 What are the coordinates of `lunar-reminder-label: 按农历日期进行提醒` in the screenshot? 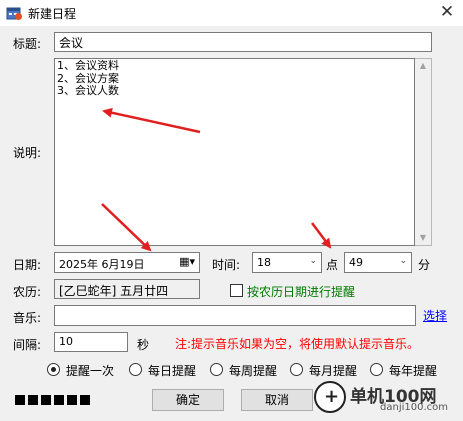 It's located at (301, 291).